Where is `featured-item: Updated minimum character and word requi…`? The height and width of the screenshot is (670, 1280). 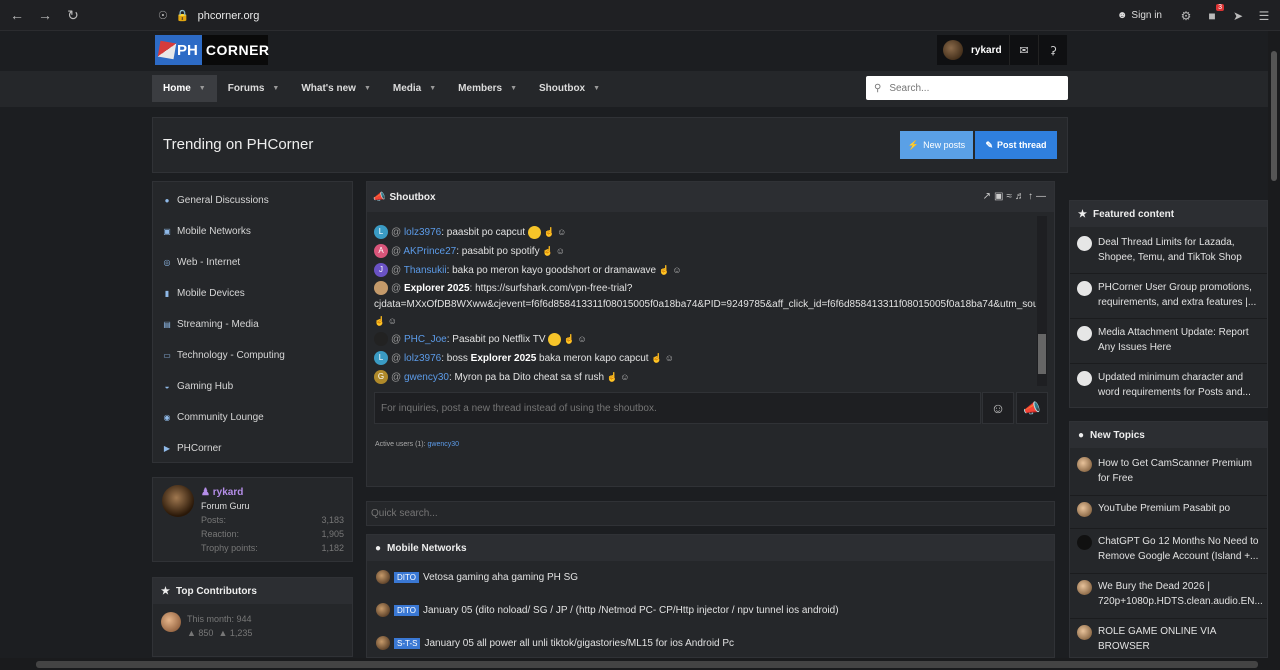
featured-item: Updated minimum character and word requi… is located at coordinates (1170, 385).